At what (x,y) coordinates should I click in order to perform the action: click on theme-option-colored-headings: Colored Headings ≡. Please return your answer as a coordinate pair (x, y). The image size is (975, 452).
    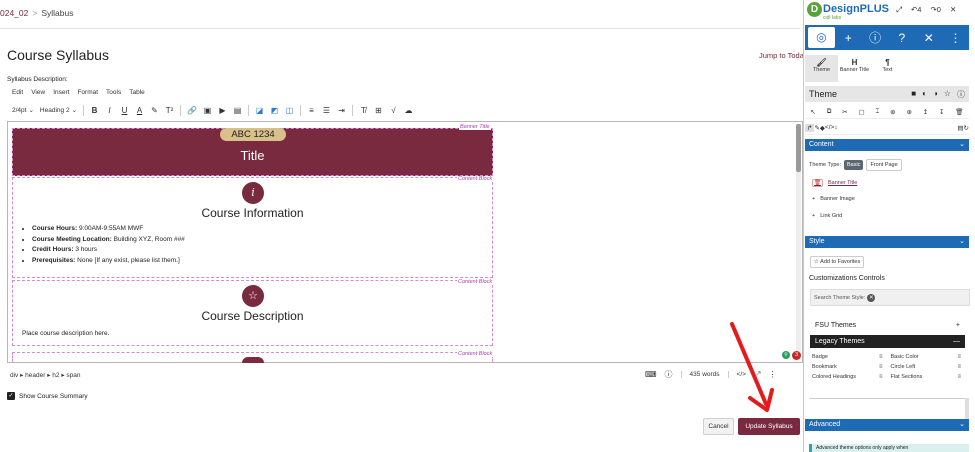
    Looking at the image, I should click on (849, 377).